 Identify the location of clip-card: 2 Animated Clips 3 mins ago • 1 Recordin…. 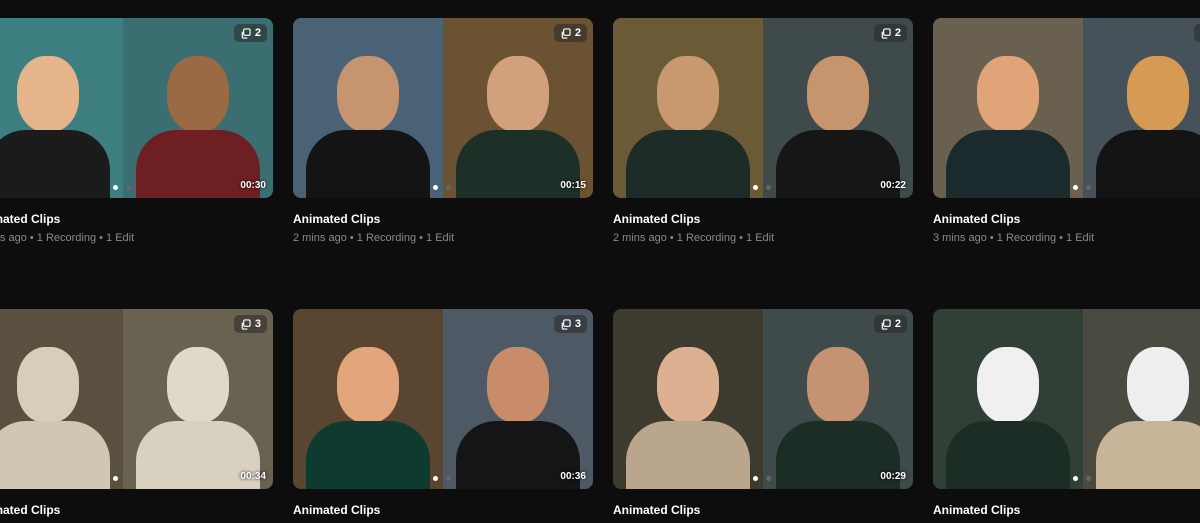
(1066, 131).